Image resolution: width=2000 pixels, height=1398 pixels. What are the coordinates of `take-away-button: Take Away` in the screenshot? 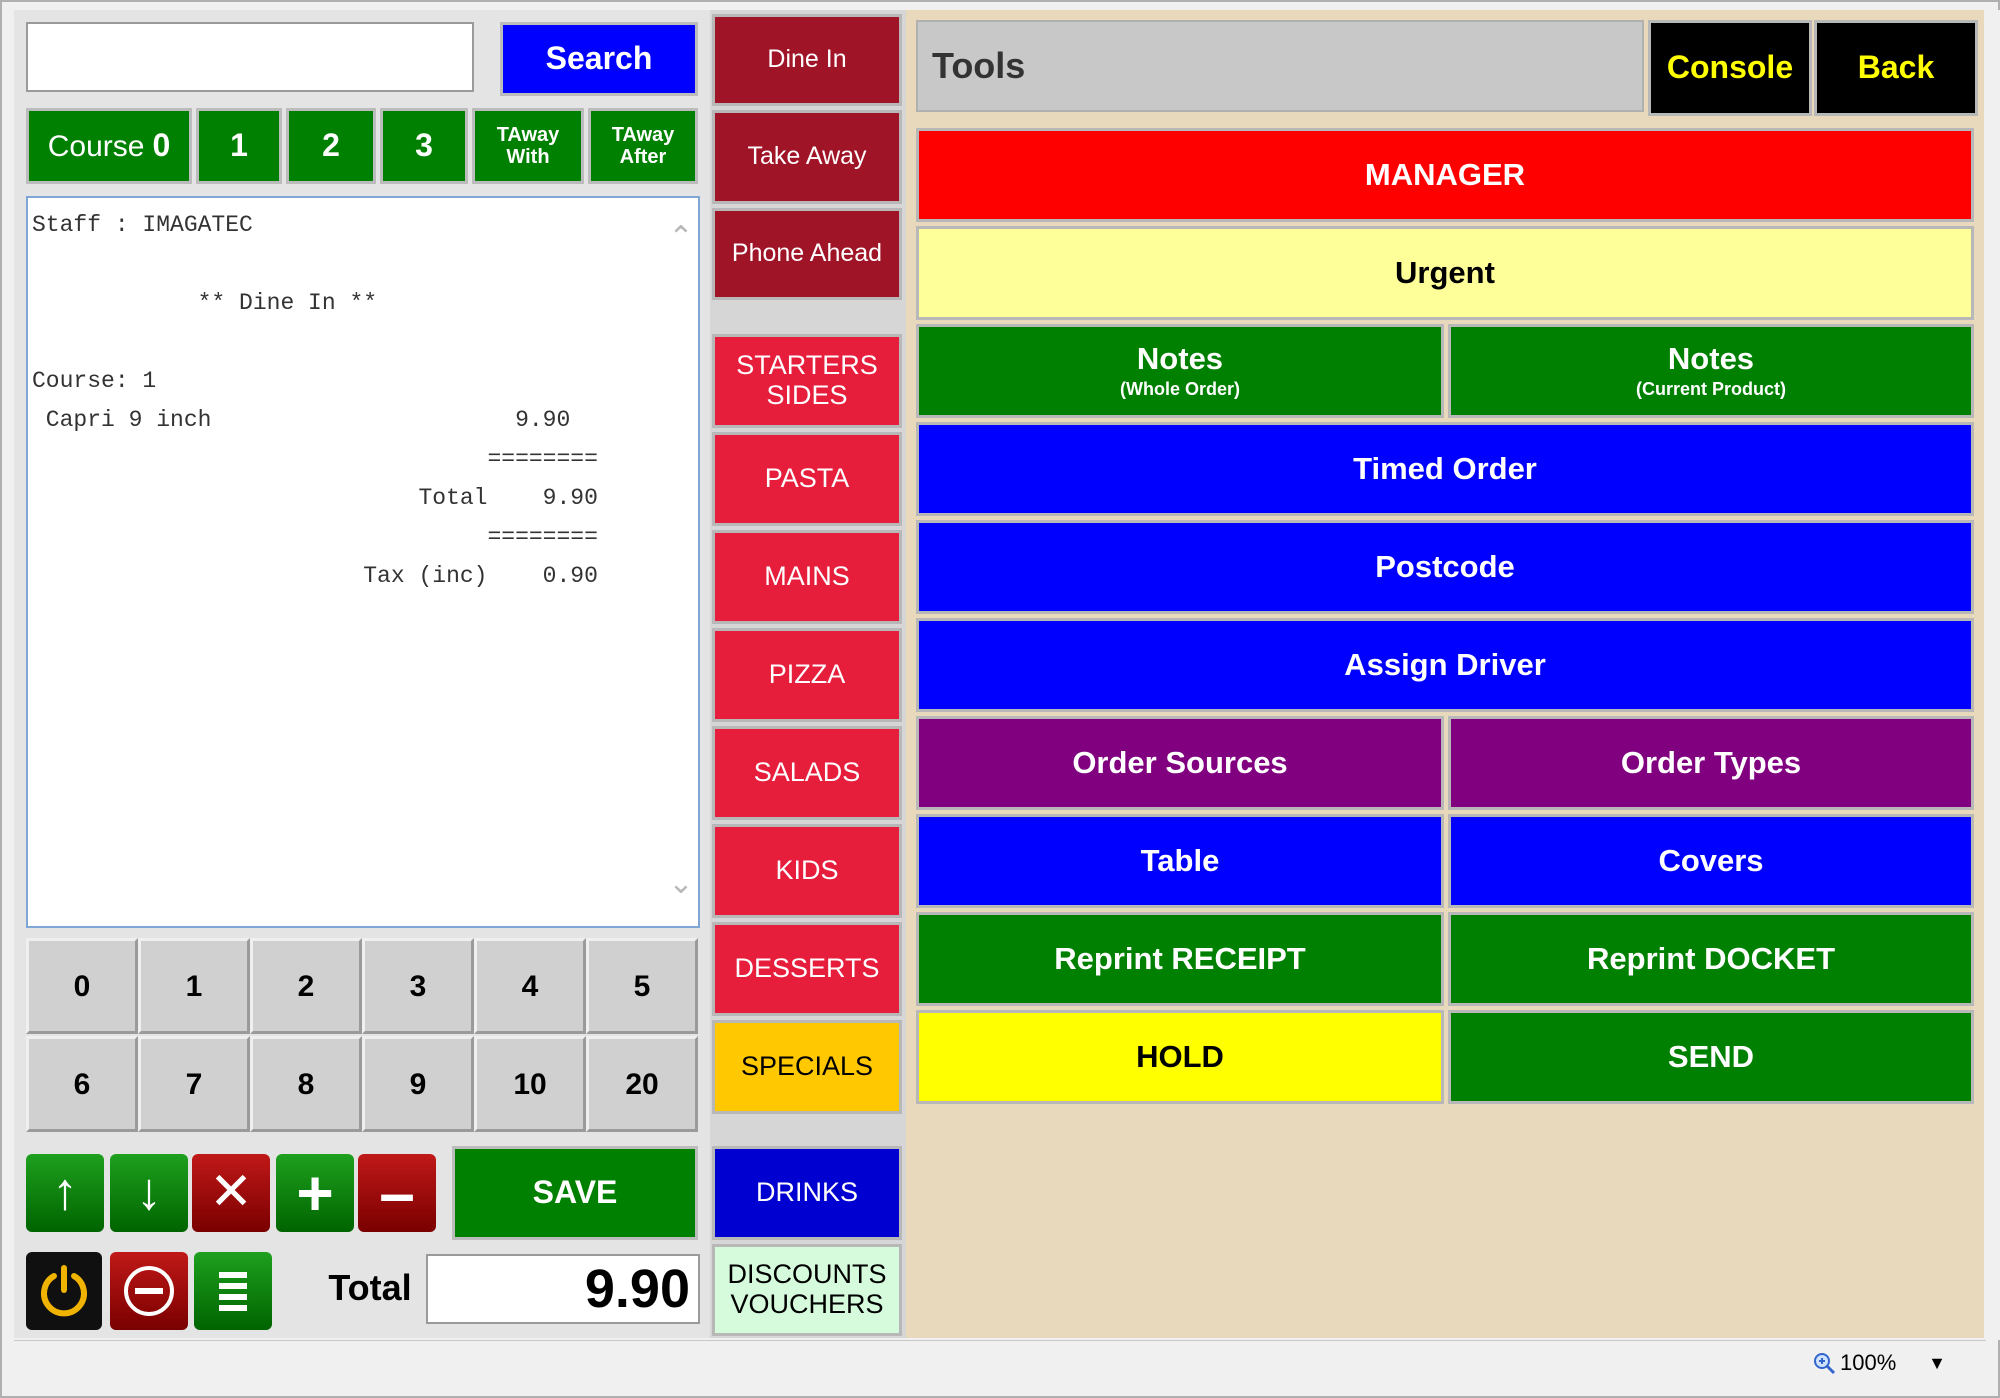 It's located at (807, 157).